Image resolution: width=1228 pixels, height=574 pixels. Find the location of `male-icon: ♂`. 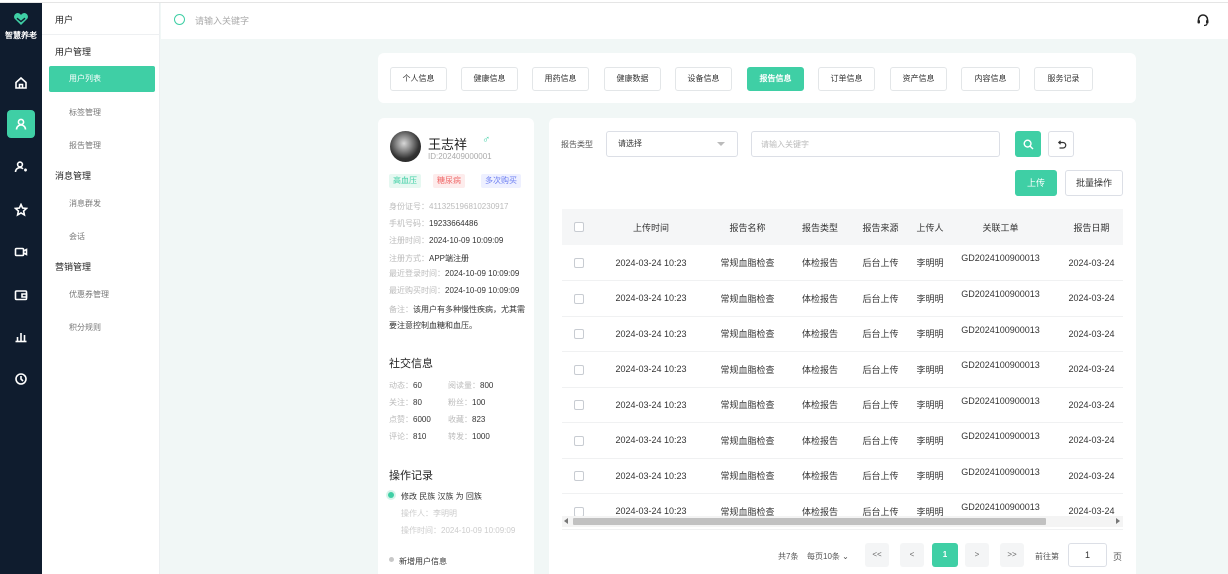

male-icon: ♂ is located at coordinates (486, 140).